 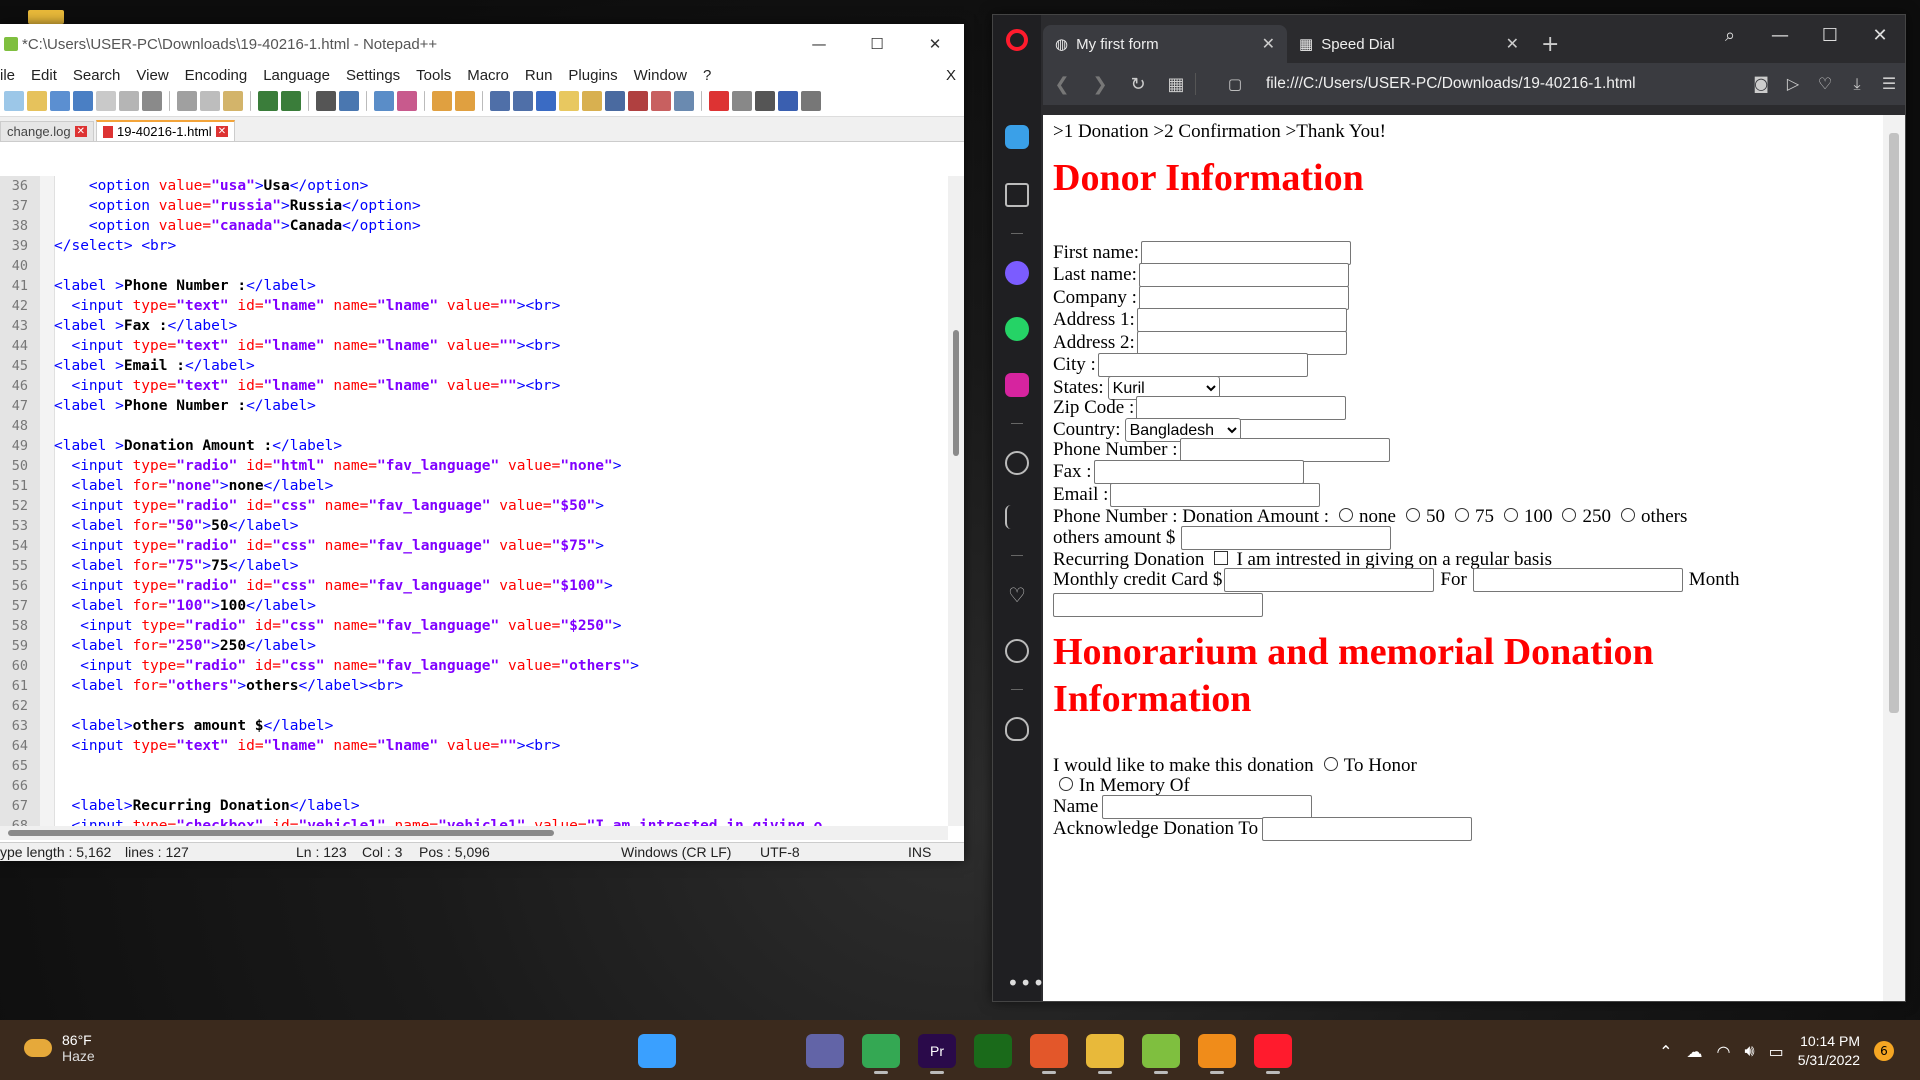 What do you see at coordinates (1241, 343) in the screenshot?
I see `address2-input` at bounding box center [1241, 343].